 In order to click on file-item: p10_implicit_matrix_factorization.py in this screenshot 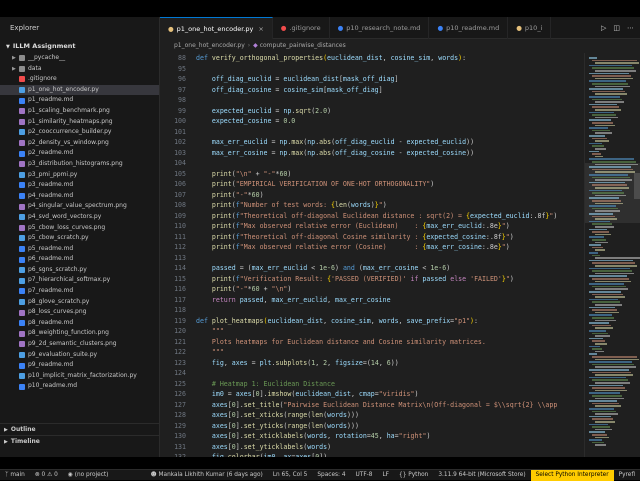, I will do `click(79, 376)`.